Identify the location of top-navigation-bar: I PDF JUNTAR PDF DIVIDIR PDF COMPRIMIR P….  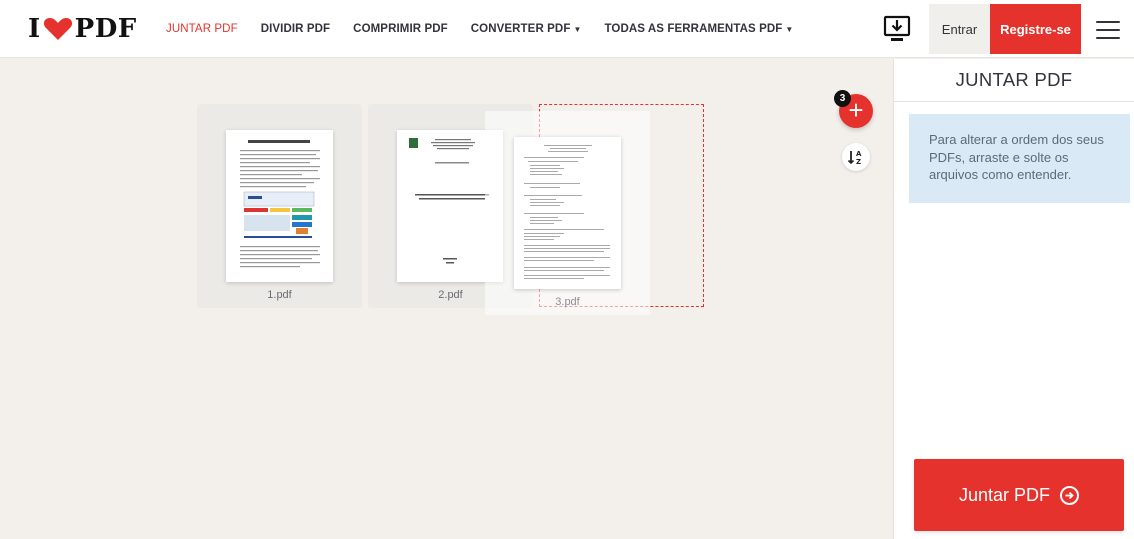
(567, 29).